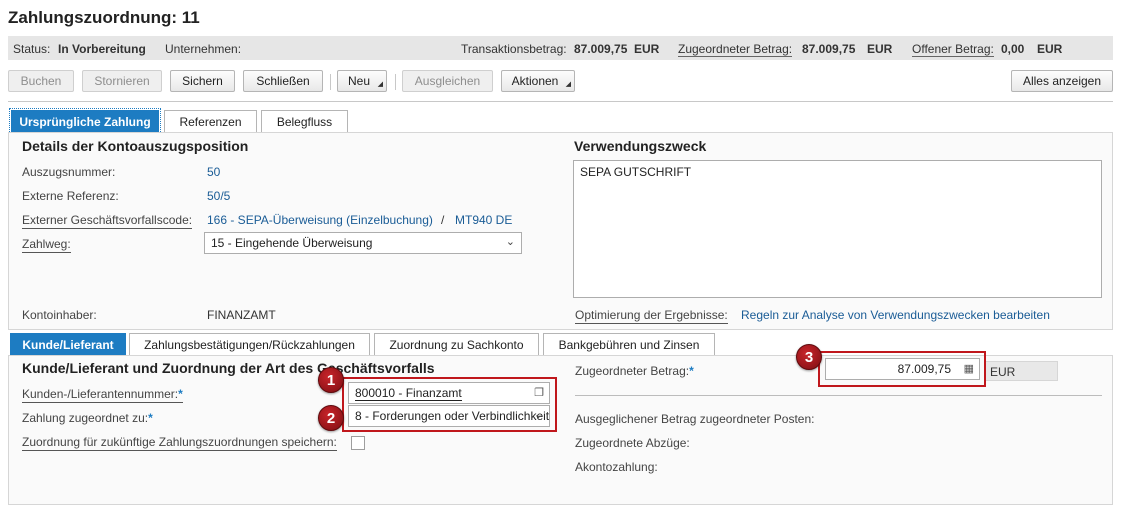  Describe the element at coordinates (122, 81) in the screenshot. I see `stornieren-button: Stornieren` at that location.